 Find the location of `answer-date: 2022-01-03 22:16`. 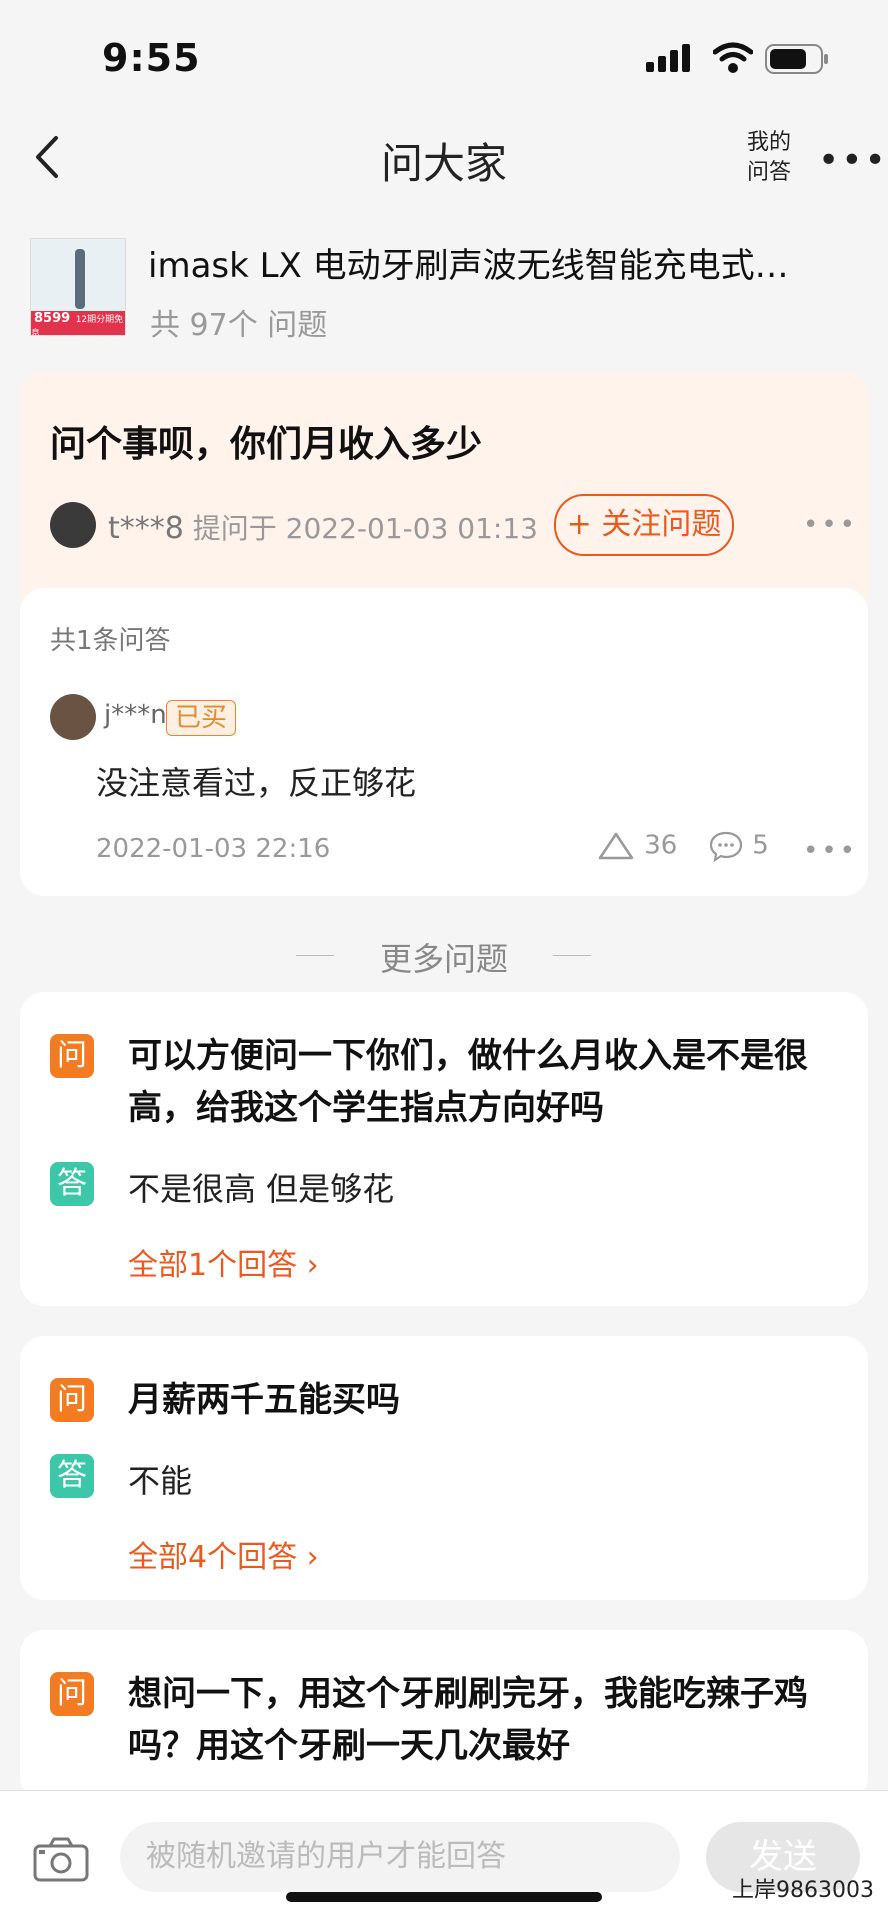

answer-date: 2022-01-03 22:16 is located at coordinates (213, 849).